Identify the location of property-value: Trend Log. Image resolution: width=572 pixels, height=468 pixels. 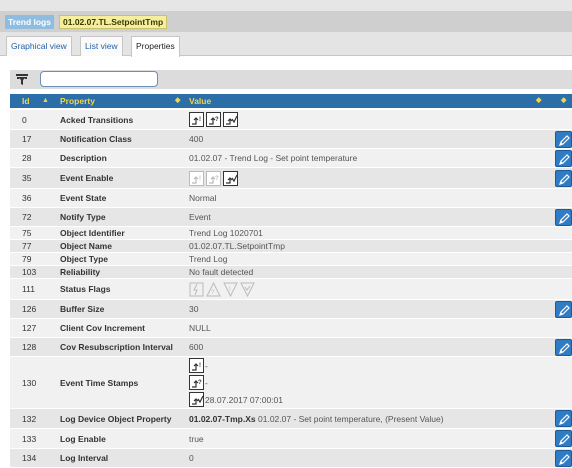
(208, 259).